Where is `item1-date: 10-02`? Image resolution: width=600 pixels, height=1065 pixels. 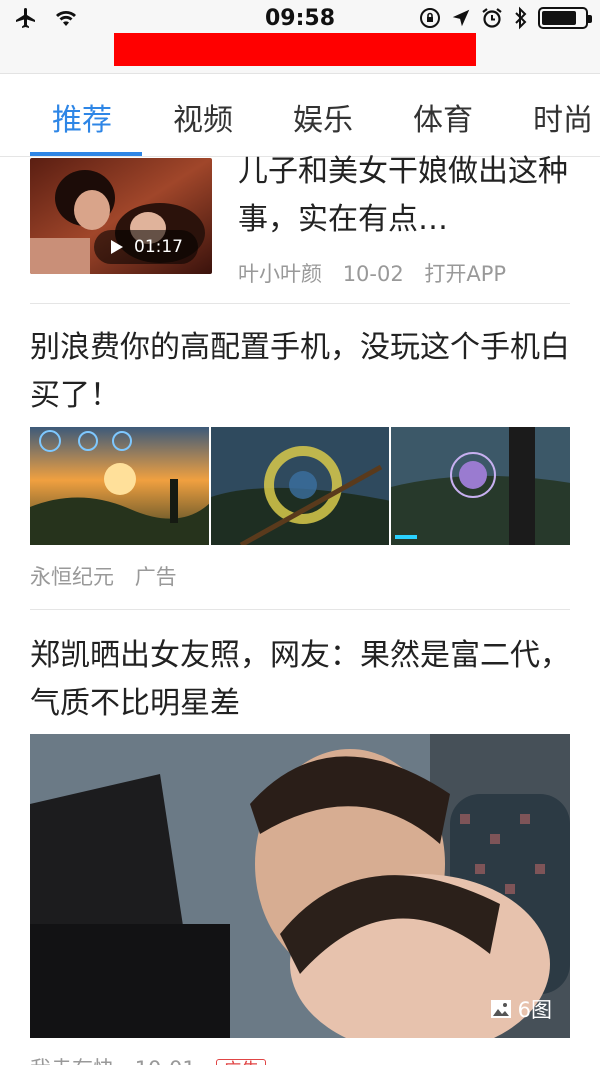
item1-date: 10-02 is located at coordinates (373, 274).